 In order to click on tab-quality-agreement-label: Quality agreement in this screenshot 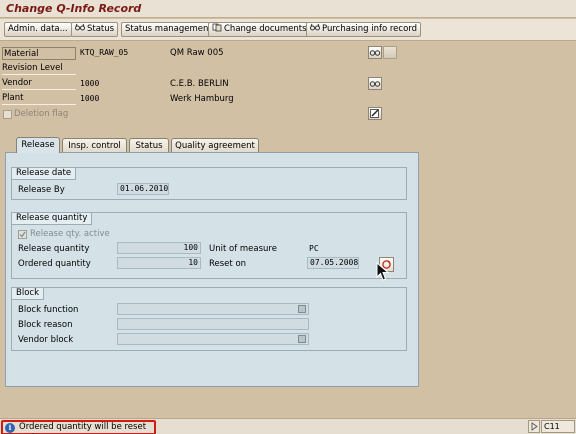, I will do `click(215, 146)`.